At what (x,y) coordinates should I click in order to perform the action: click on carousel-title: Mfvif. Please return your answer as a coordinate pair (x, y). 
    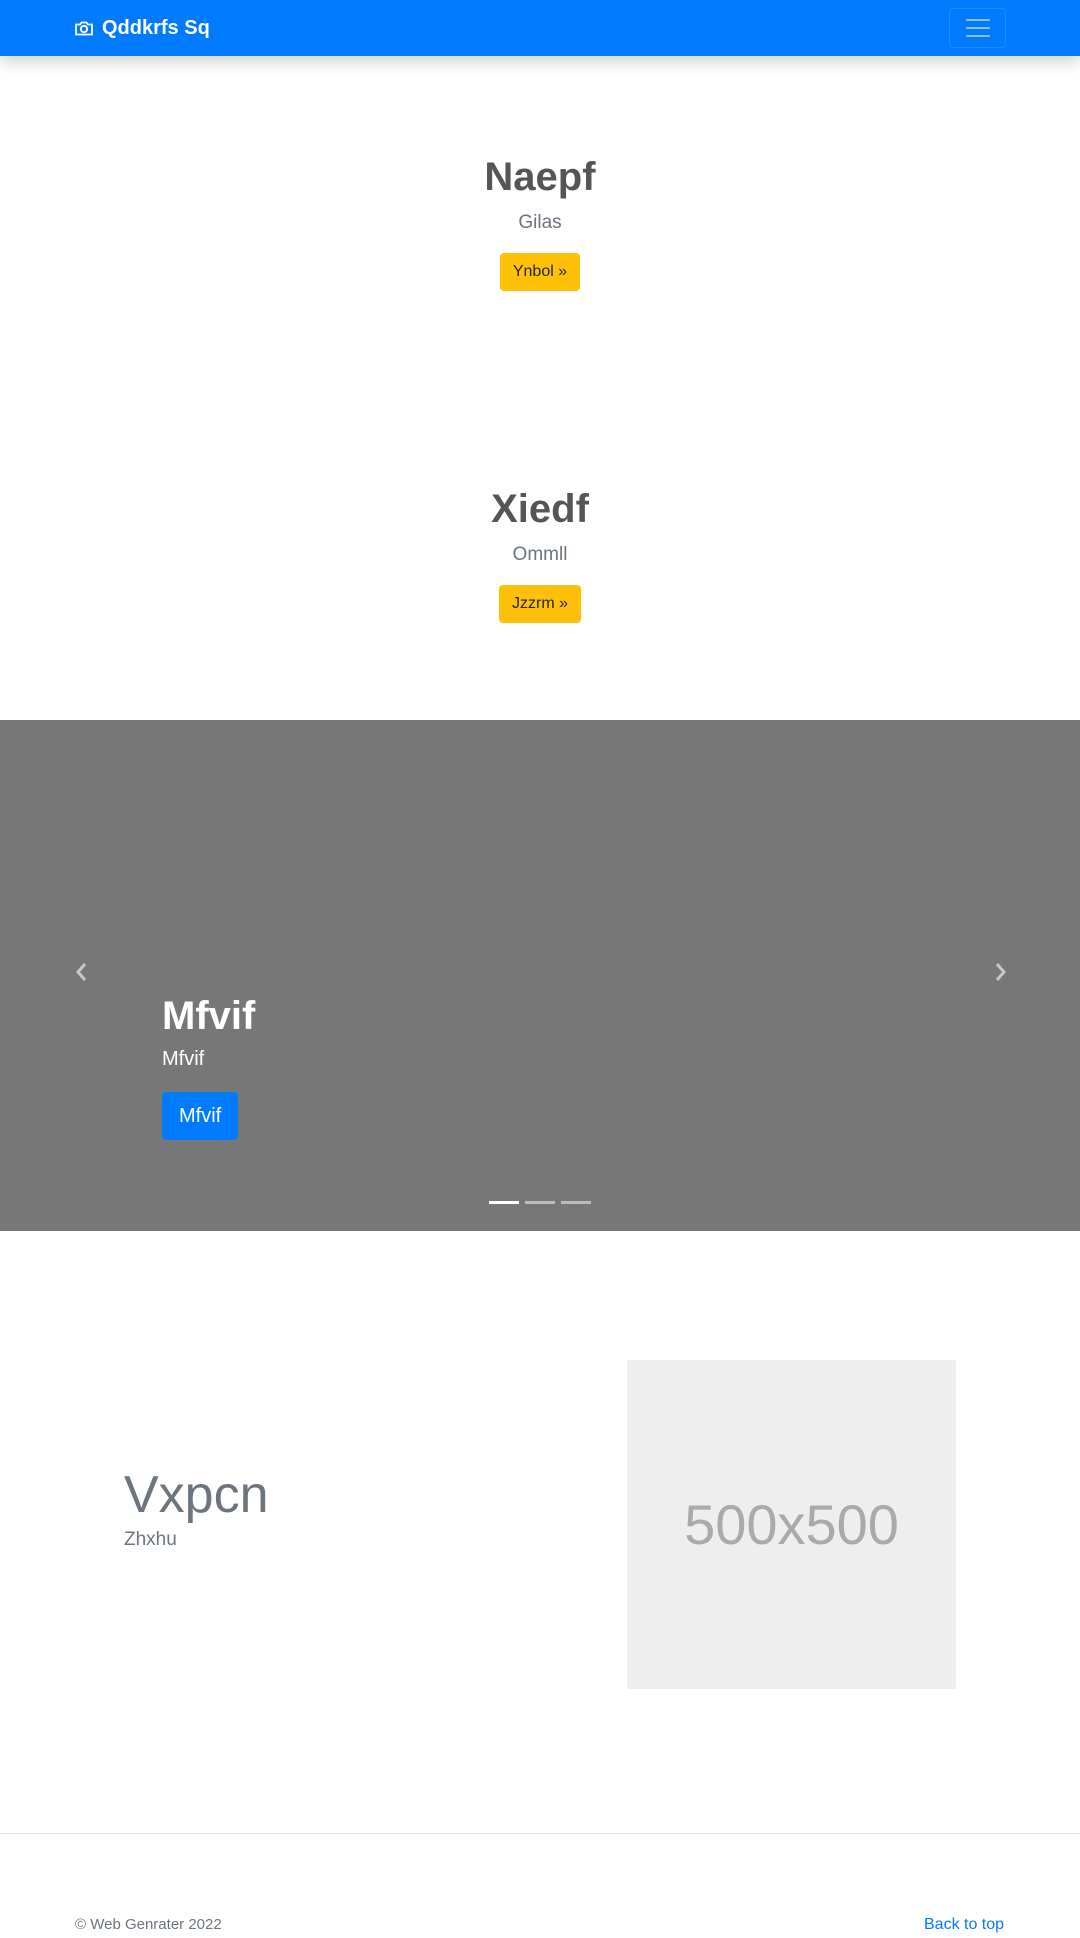
    Looking at the image, I should click on (209, 1016).